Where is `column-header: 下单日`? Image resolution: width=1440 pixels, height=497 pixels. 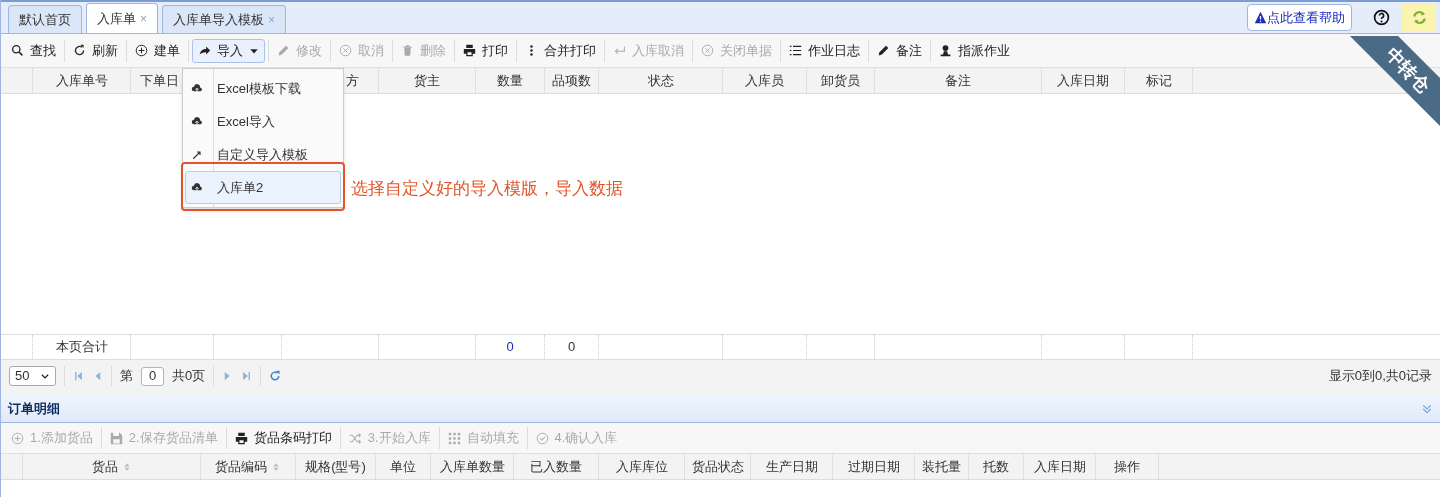
column-header: 下单日 is located at coordinates (159, 80).